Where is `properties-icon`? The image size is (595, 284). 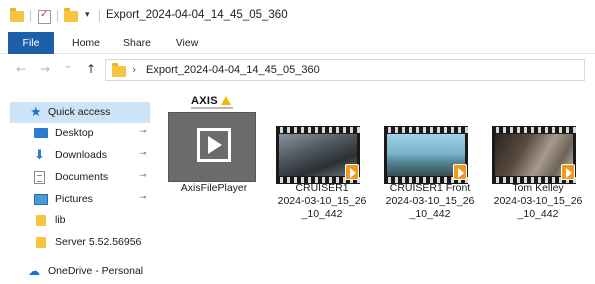
properties-icon is located at coordinates (45, 16).